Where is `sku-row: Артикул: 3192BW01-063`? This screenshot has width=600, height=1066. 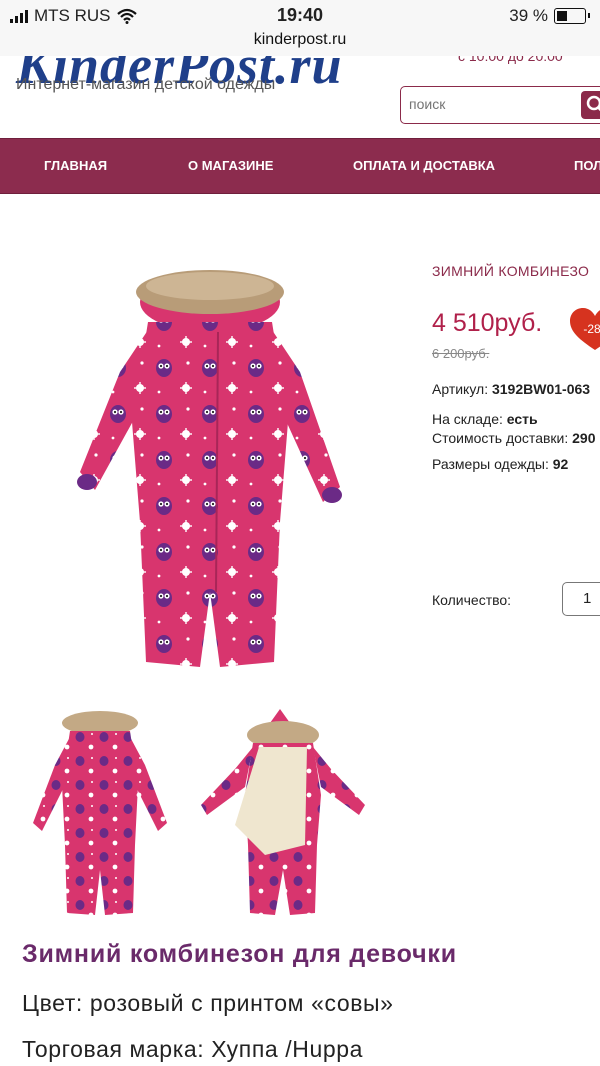
sku-row: Артикул: 3192BW01-063 is located at coordinates (511, 389).